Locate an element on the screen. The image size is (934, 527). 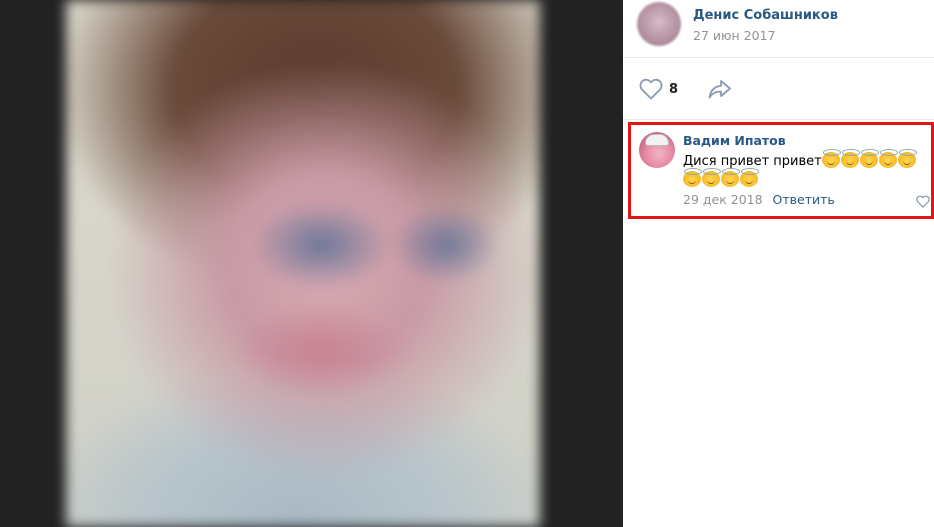
author-avatar is located at coordinates (659, 24).